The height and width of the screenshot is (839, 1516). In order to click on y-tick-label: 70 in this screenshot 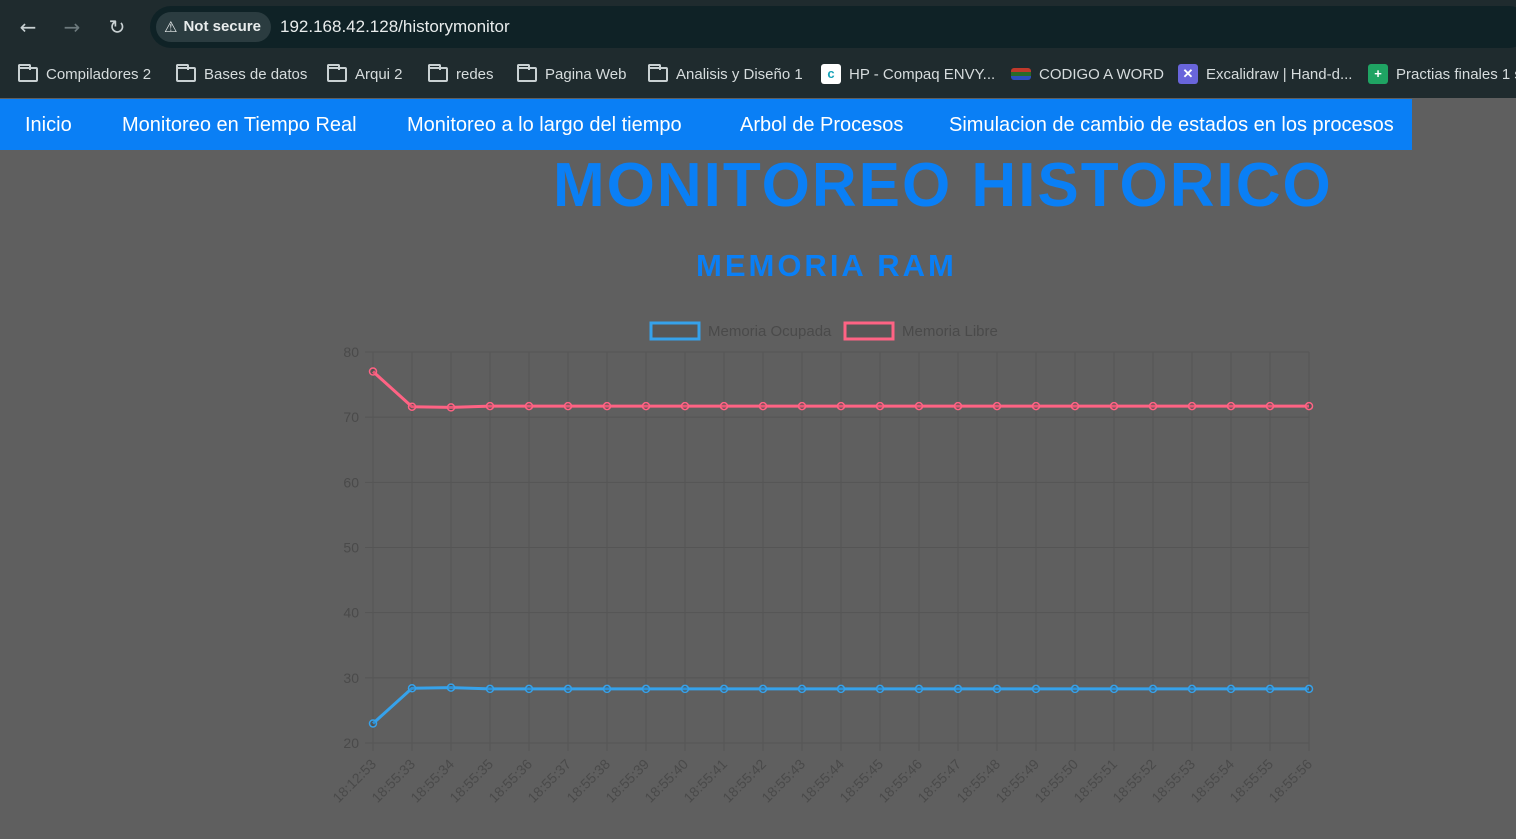, I will do `click(351, 417)`.